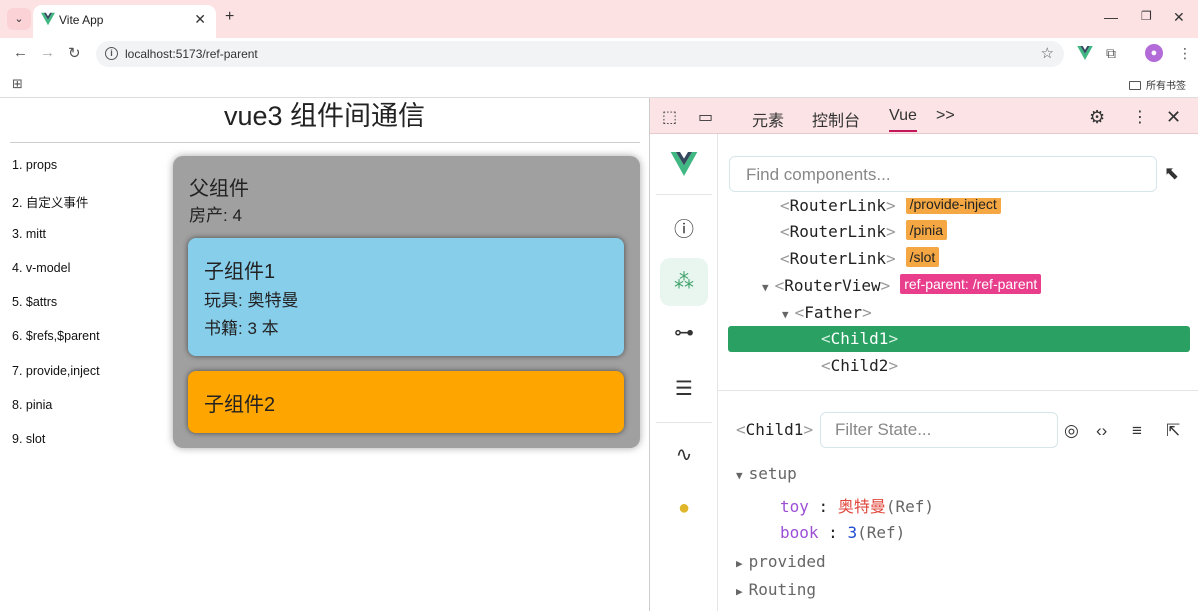 The height and width of the screenshot is (611, 1198). I want to click on node-name: RouterView, so click(832, 285).